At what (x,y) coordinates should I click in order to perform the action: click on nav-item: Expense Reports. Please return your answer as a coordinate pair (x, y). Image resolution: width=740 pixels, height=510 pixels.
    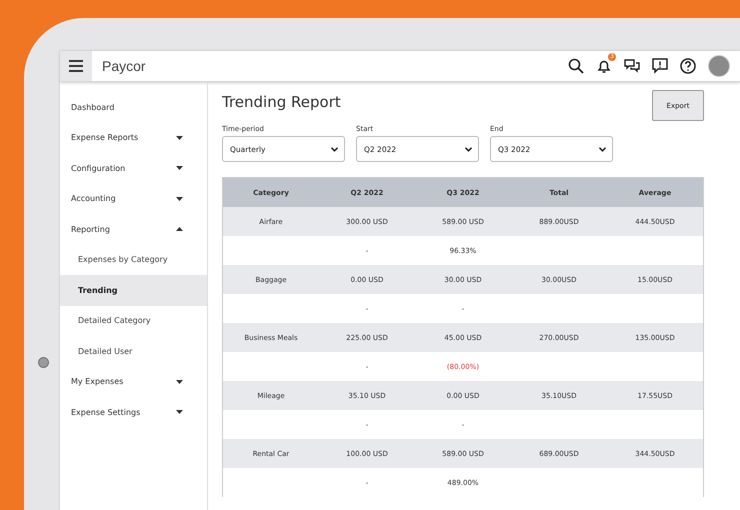
    Looking at the image, I should click on (133, 137).